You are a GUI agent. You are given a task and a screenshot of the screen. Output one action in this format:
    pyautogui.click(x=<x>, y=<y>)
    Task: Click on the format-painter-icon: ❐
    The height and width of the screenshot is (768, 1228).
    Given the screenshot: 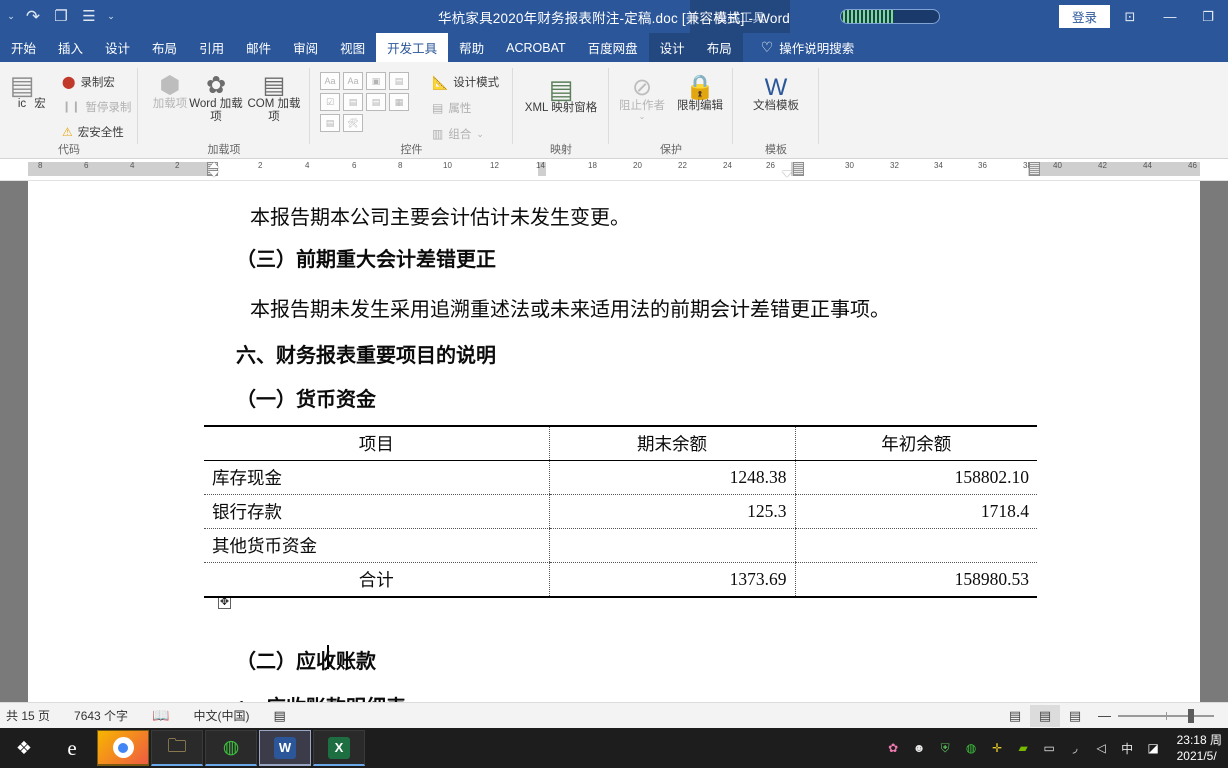 What is the action you would take?
    pyautogui.click(x=61, y=17)
    